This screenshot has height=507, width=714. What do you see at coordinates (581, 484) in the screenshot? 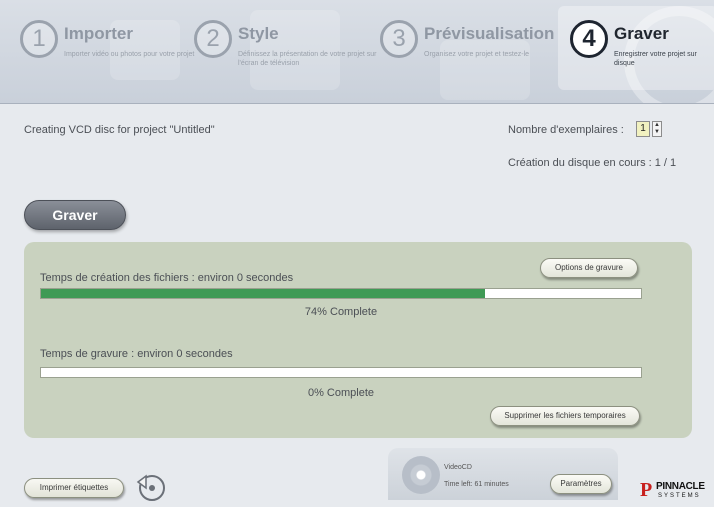
I see `settings-button: Paramètres` at bounding box center [581, 484].